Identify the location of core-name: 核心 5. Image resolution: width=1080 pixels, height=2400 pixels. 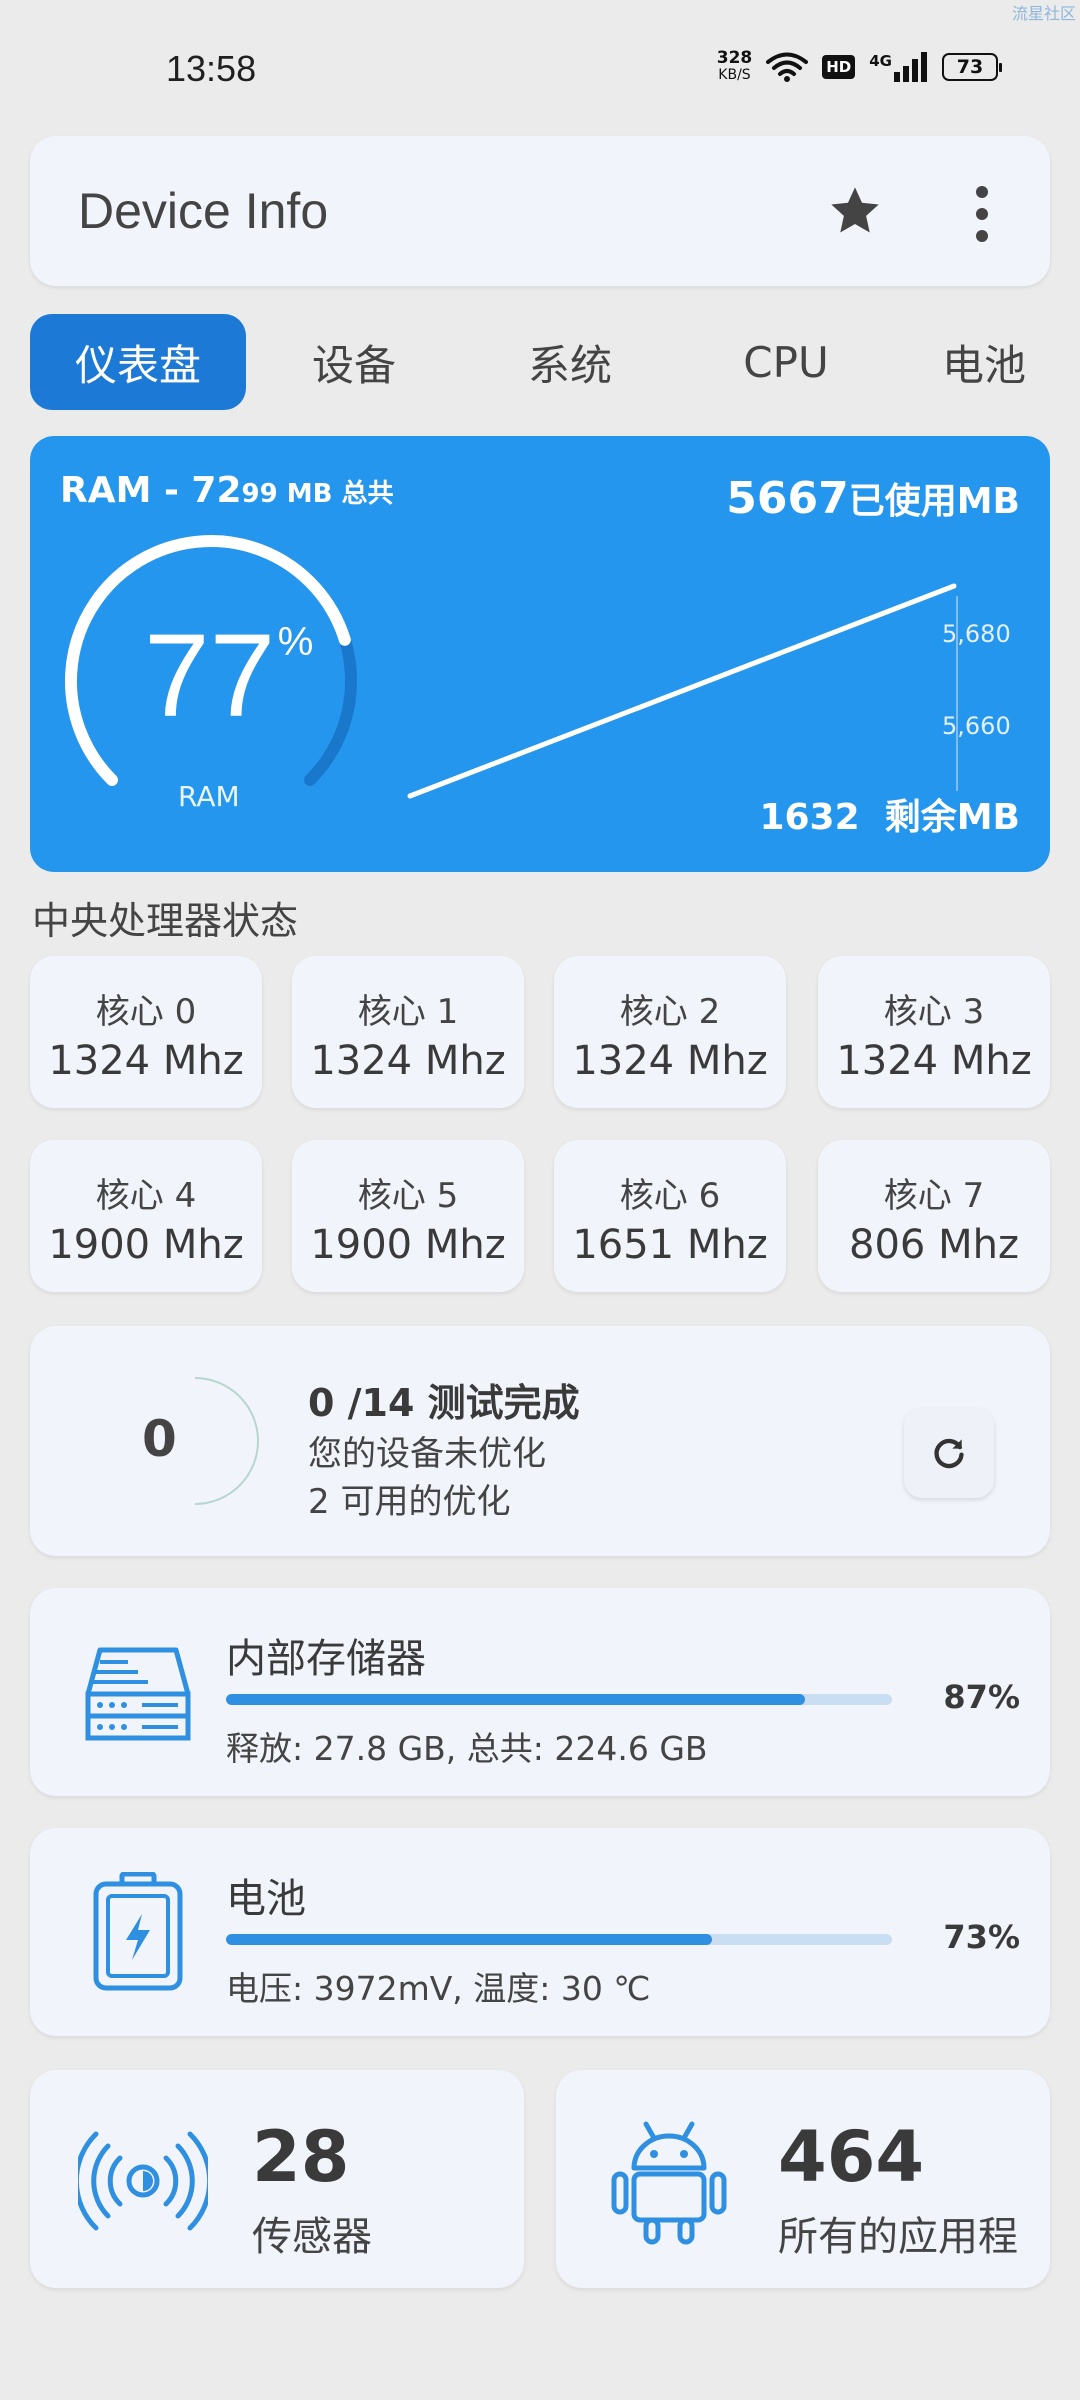
(408, 1196).